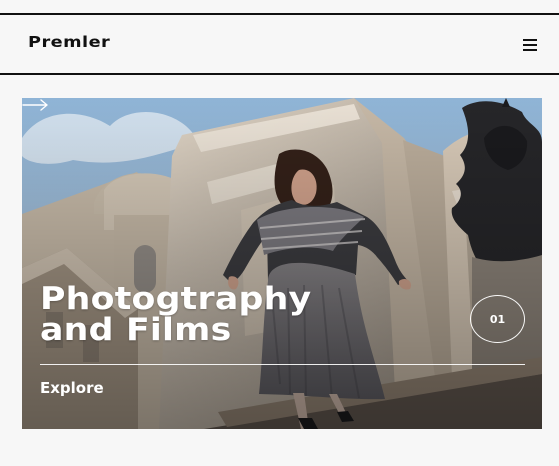 This screenshot has height=466, width=559. Describe the element at coordinates (69, 42) in the screenshot. I see `logo: Premler` at that location.